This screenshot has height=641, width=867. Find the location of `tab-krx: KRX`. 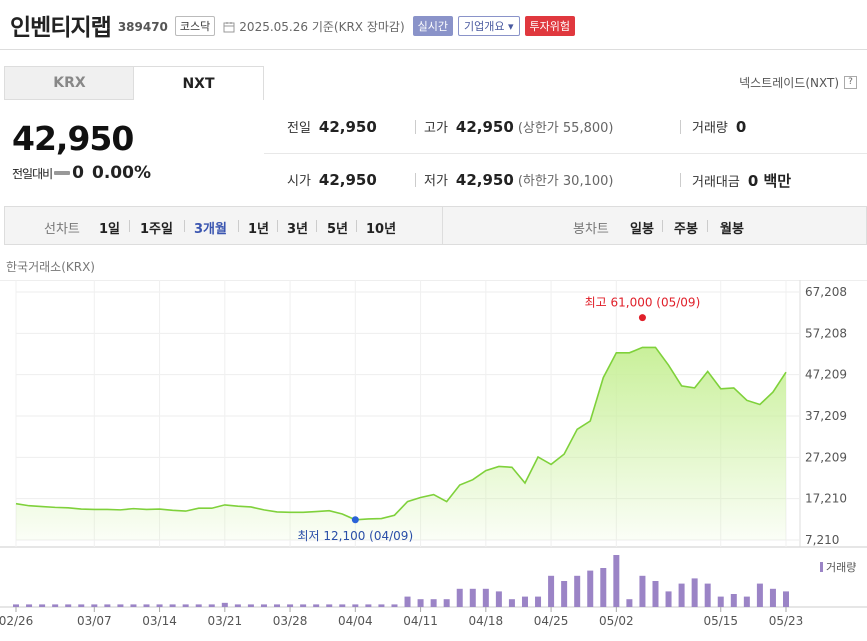

tab-krx: KRX is located at coordinates (69, 83).